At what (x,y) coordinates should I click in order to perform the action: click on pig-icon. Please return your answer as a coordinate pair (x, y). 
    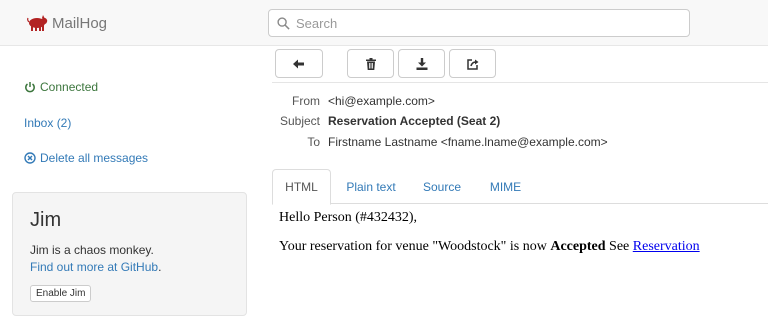
    Looking at the image, I should click on (37, 23).